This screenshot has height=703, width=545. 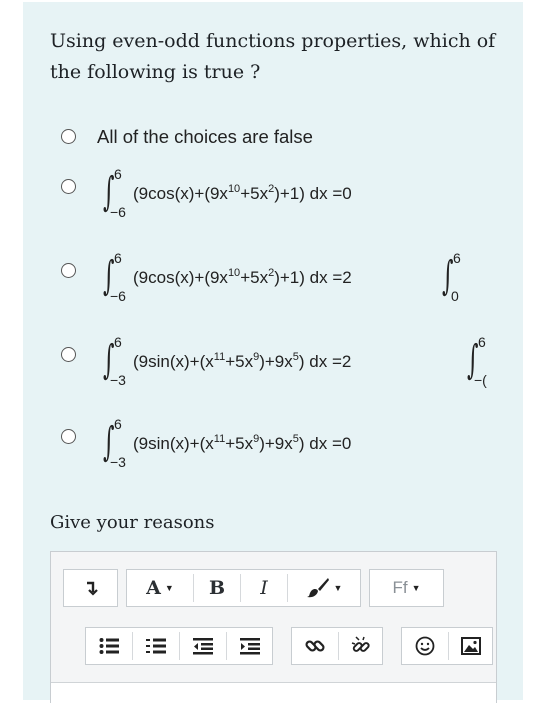 I want to click on outdent-icon, so click(x=203, y=646).